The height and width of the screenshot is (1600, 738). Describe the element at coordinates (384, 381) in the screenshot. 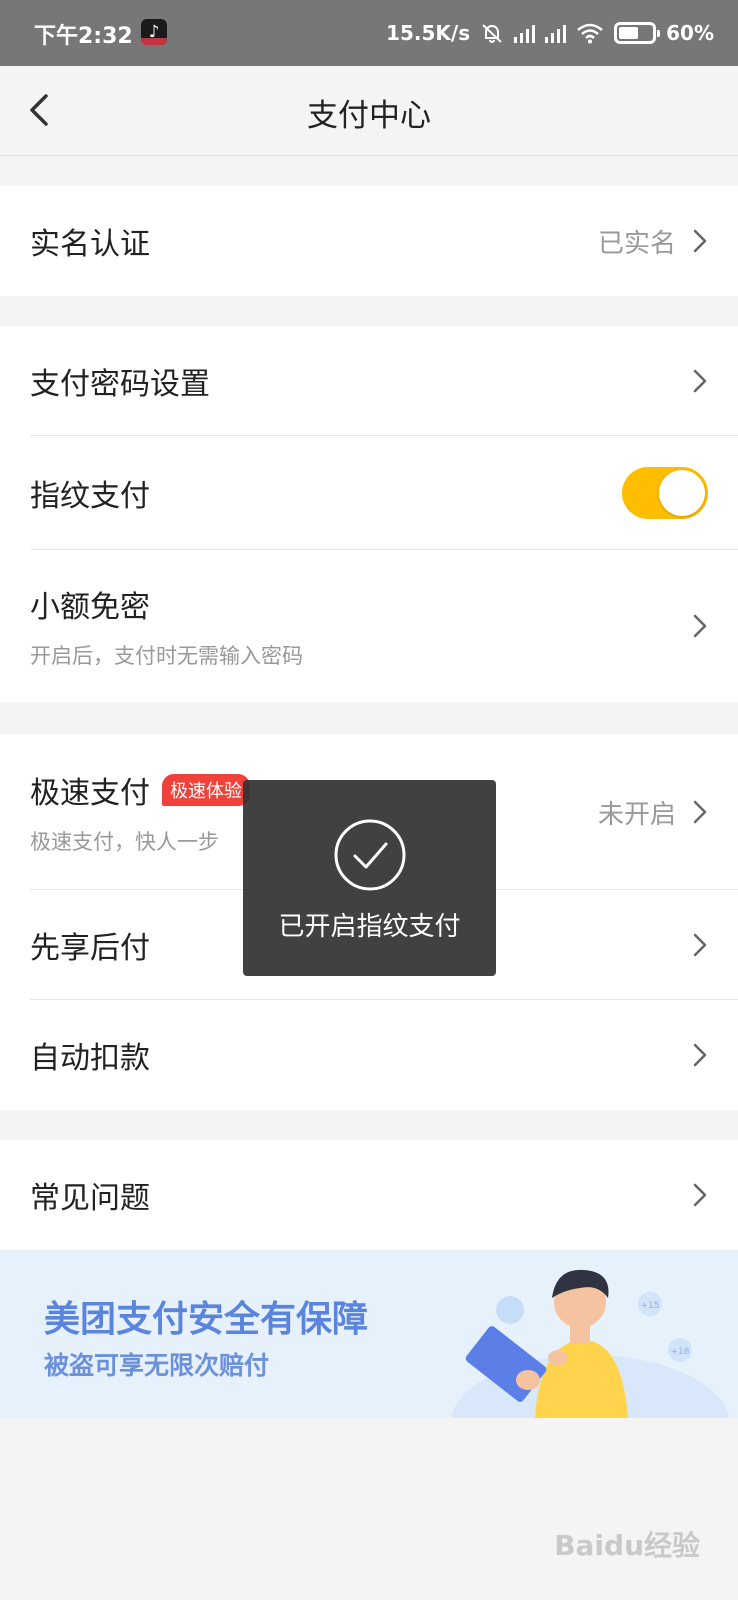

I see `row-pay-password: 支付密码设置` at that location.